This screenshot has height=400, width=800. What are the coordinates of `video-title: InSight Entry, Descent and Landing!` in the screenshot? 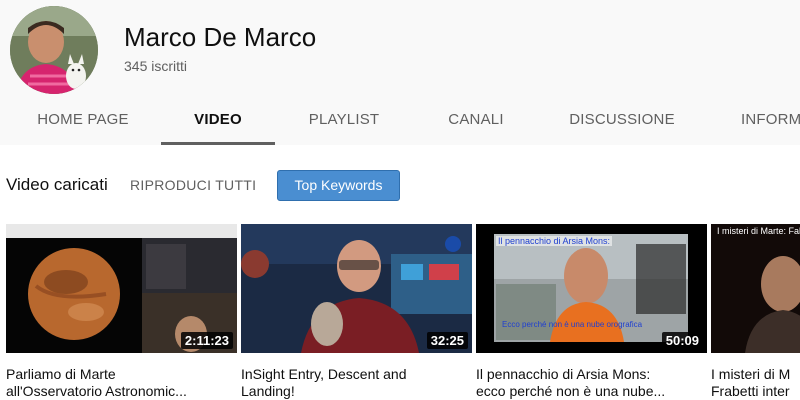 It's located at (356, 383).